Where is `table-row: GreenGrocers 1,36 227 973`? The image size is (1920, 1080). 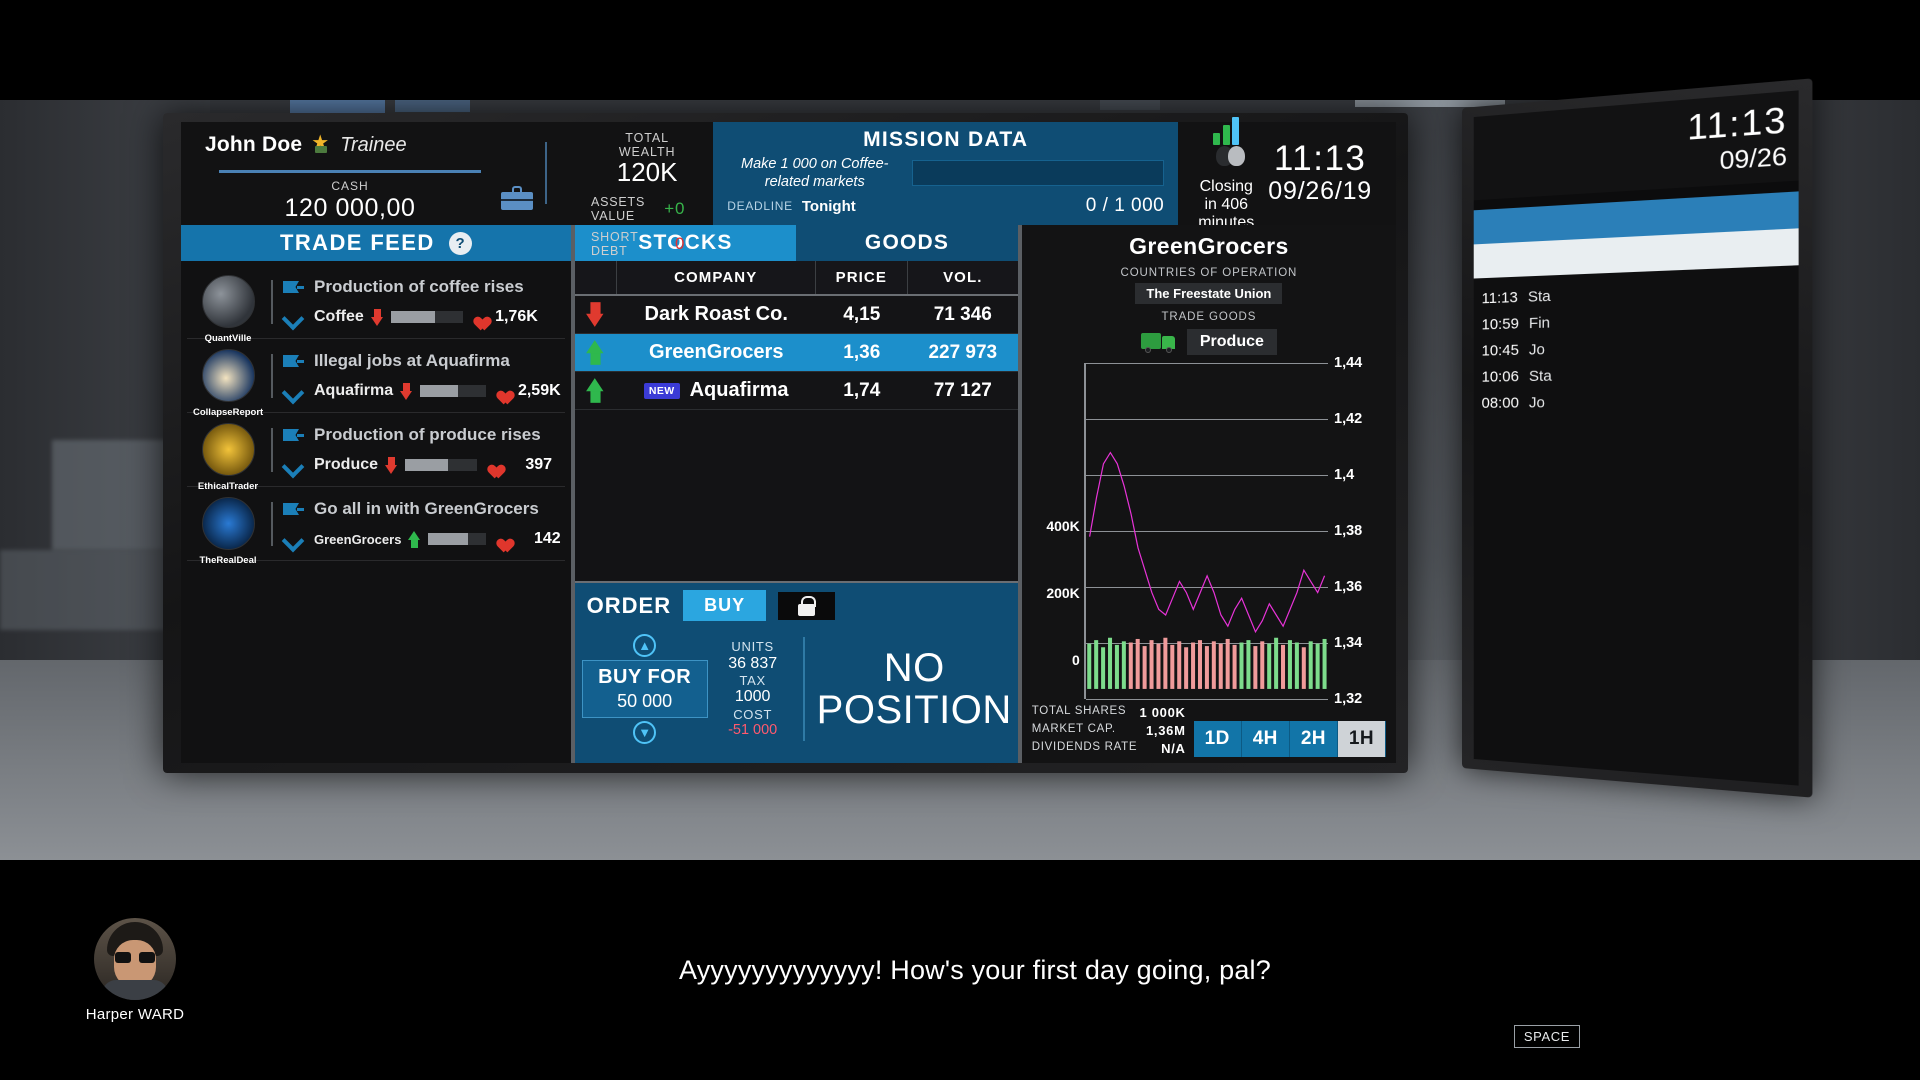 table-row: GreenGrocers 1,36 227 973 is located at coordinates (796, 353).